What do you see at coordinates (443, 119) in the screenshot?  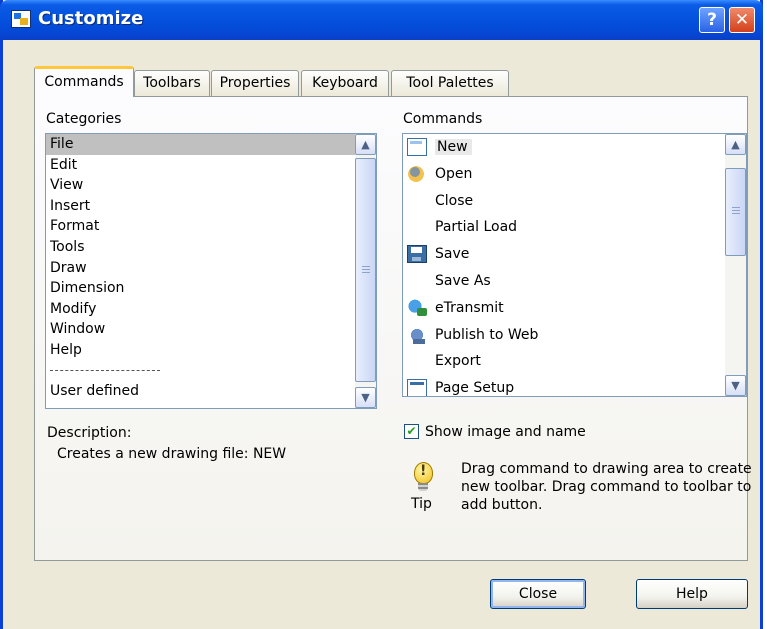 I see `commands-label: Commands` at bounding box center [443, 119].